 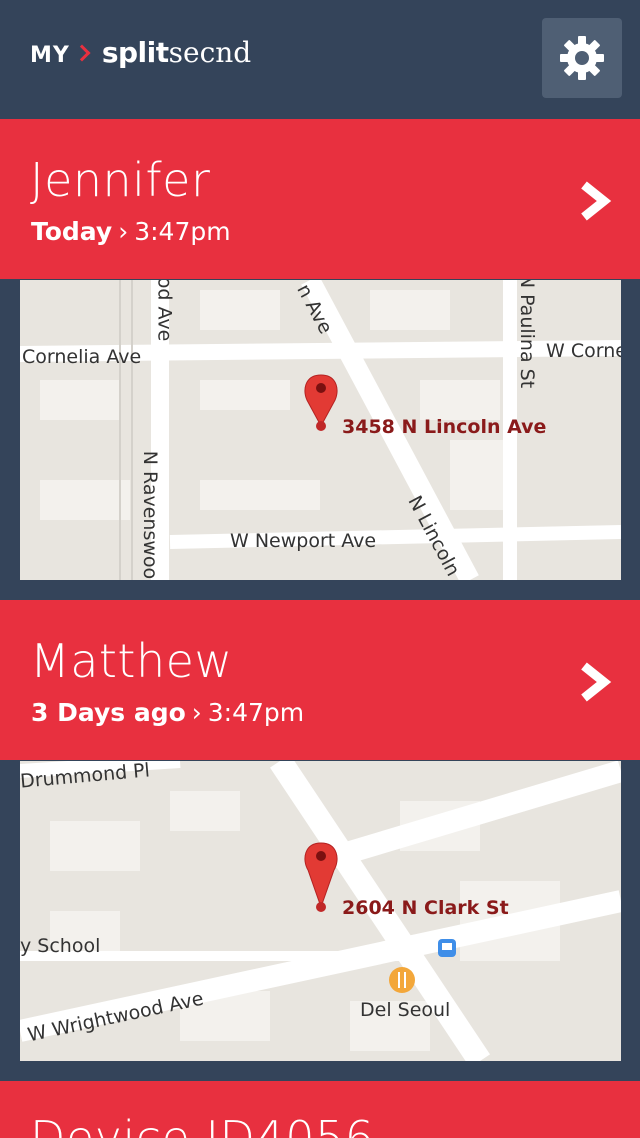 What do you see at coordinates (303, 541) in the screenshot?
I see `street-label: W Newport Ave` at bounding box center [303, 541].